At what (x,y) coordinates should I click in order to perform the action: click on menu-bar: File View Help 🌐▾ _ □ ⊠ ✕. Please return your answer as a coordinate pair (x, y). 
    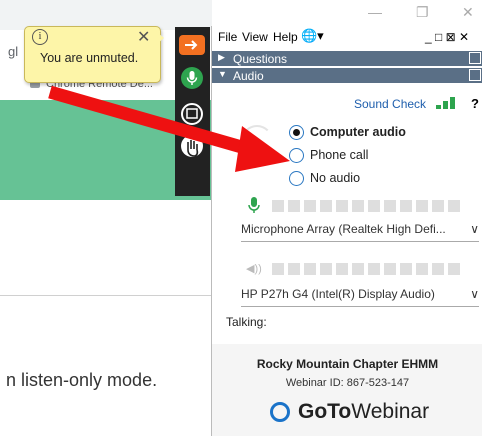
    Looking at the image, I should click on (347, 37).